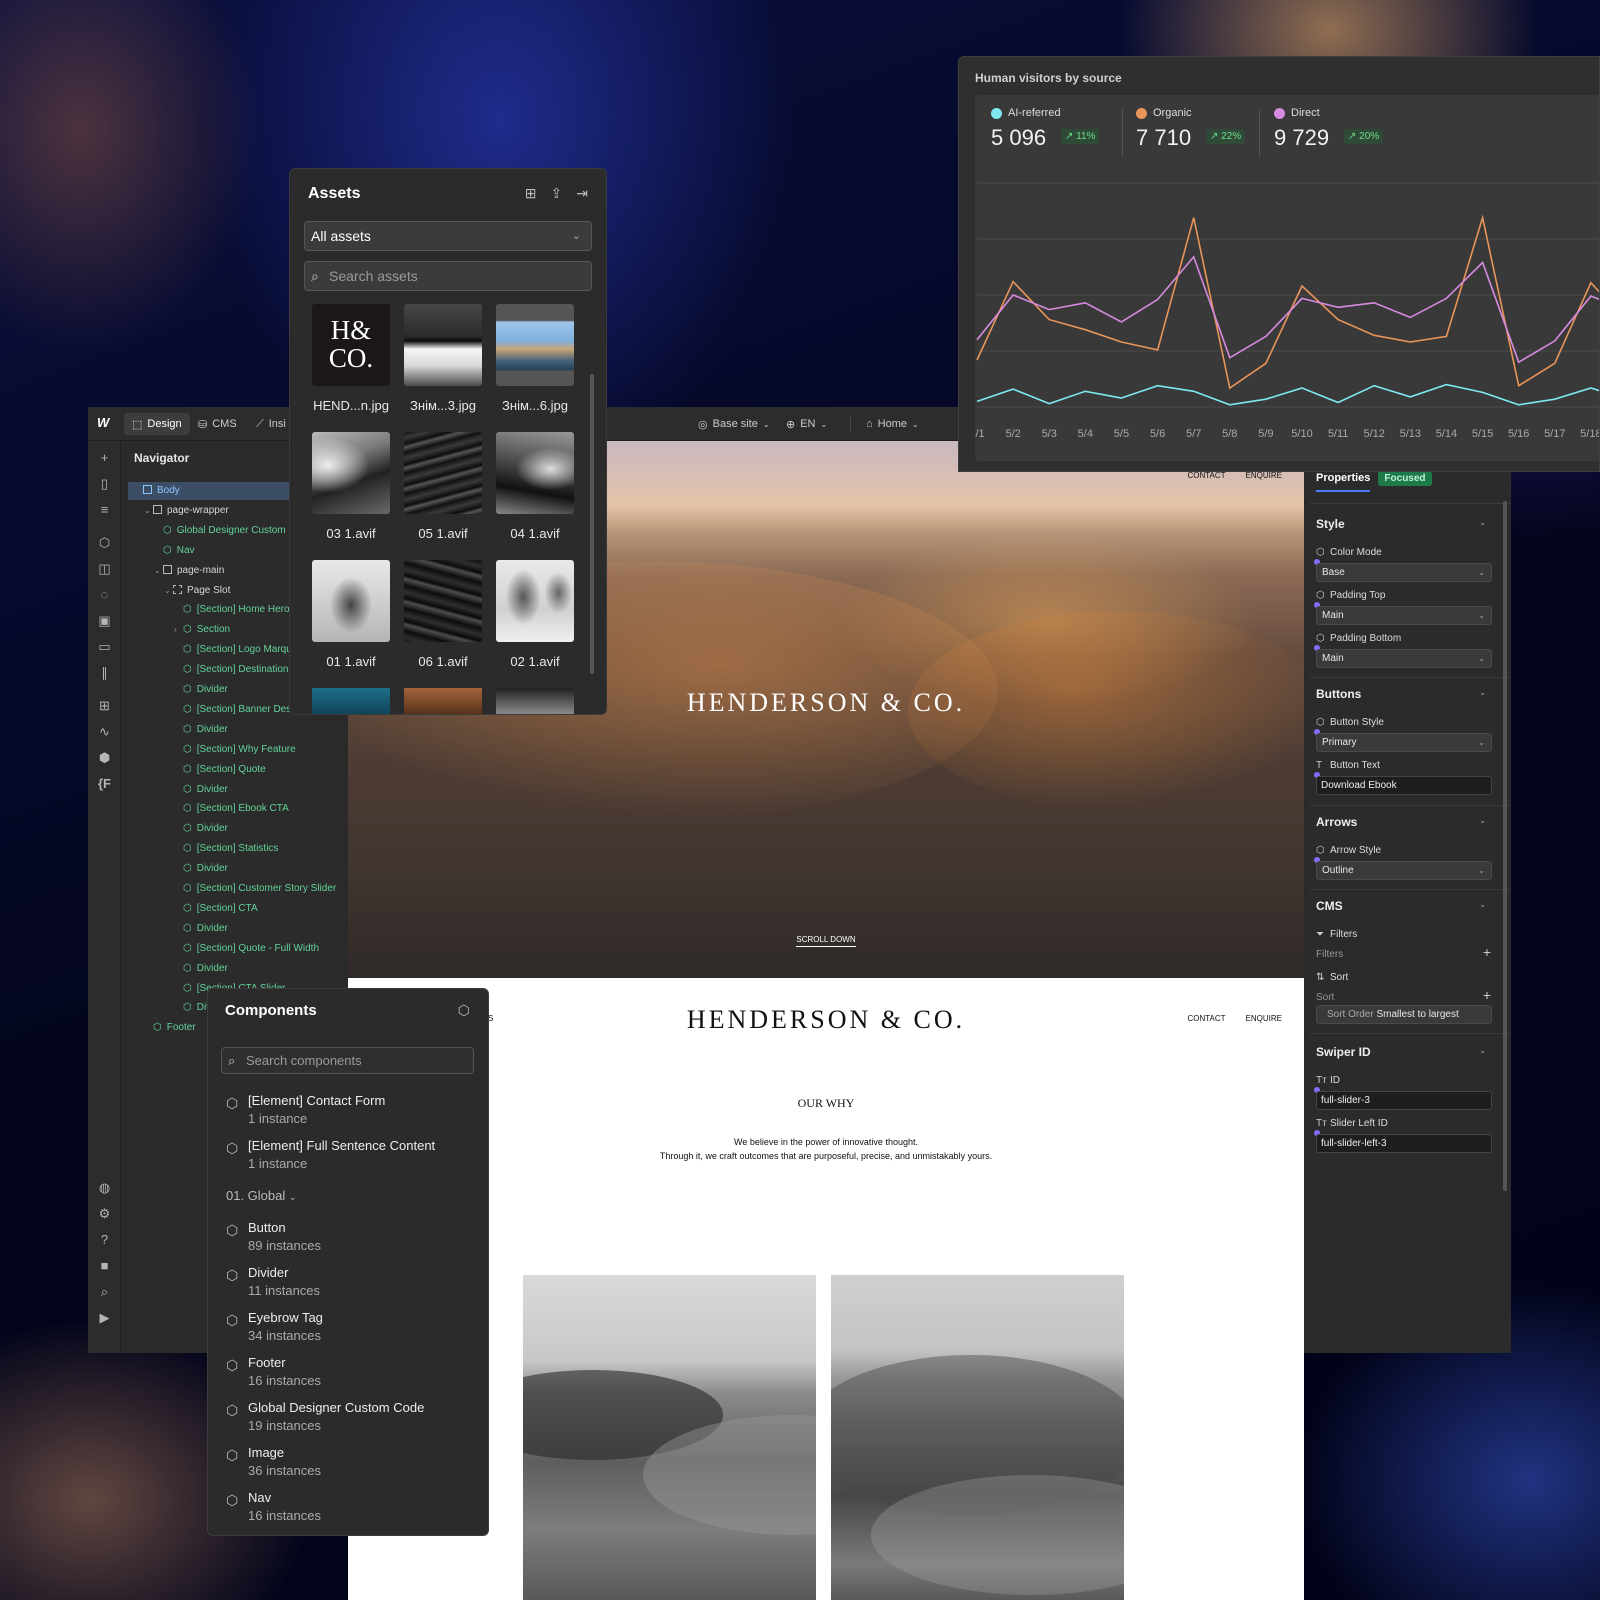  Describe the element at coordinates (104, 1317) in the screenshot. I see `video-icon: ▶` at that location.